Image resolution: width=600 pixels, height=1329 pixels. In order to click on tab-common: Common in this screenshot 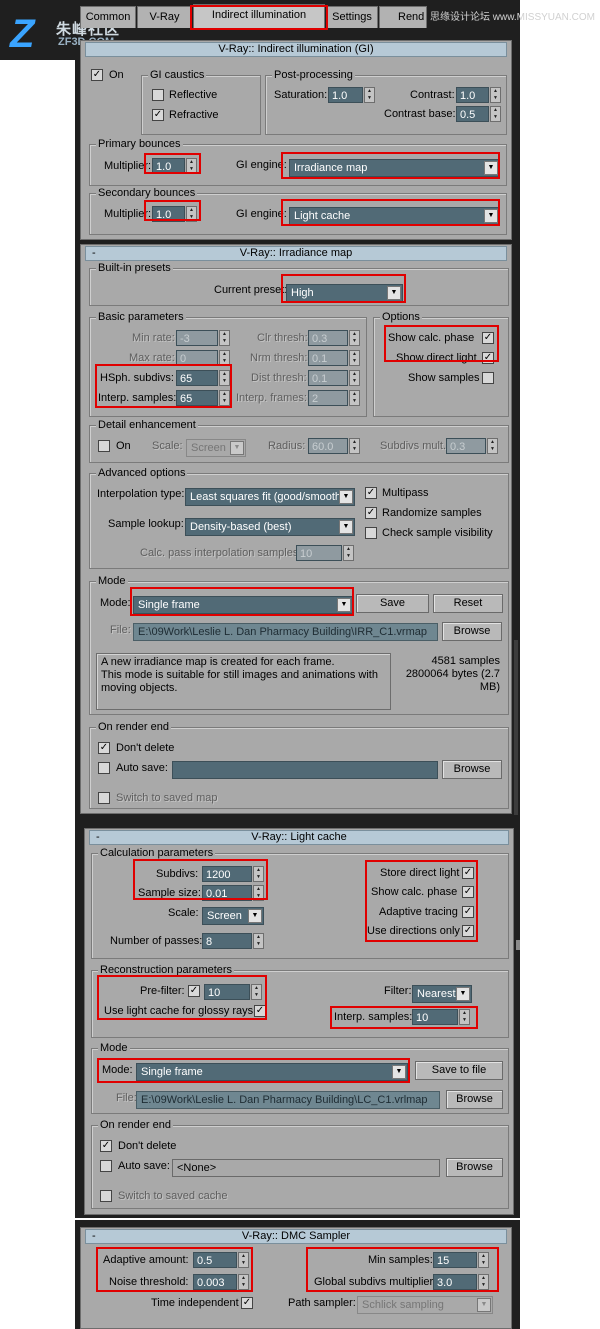, I will do `click(108, 17)`.